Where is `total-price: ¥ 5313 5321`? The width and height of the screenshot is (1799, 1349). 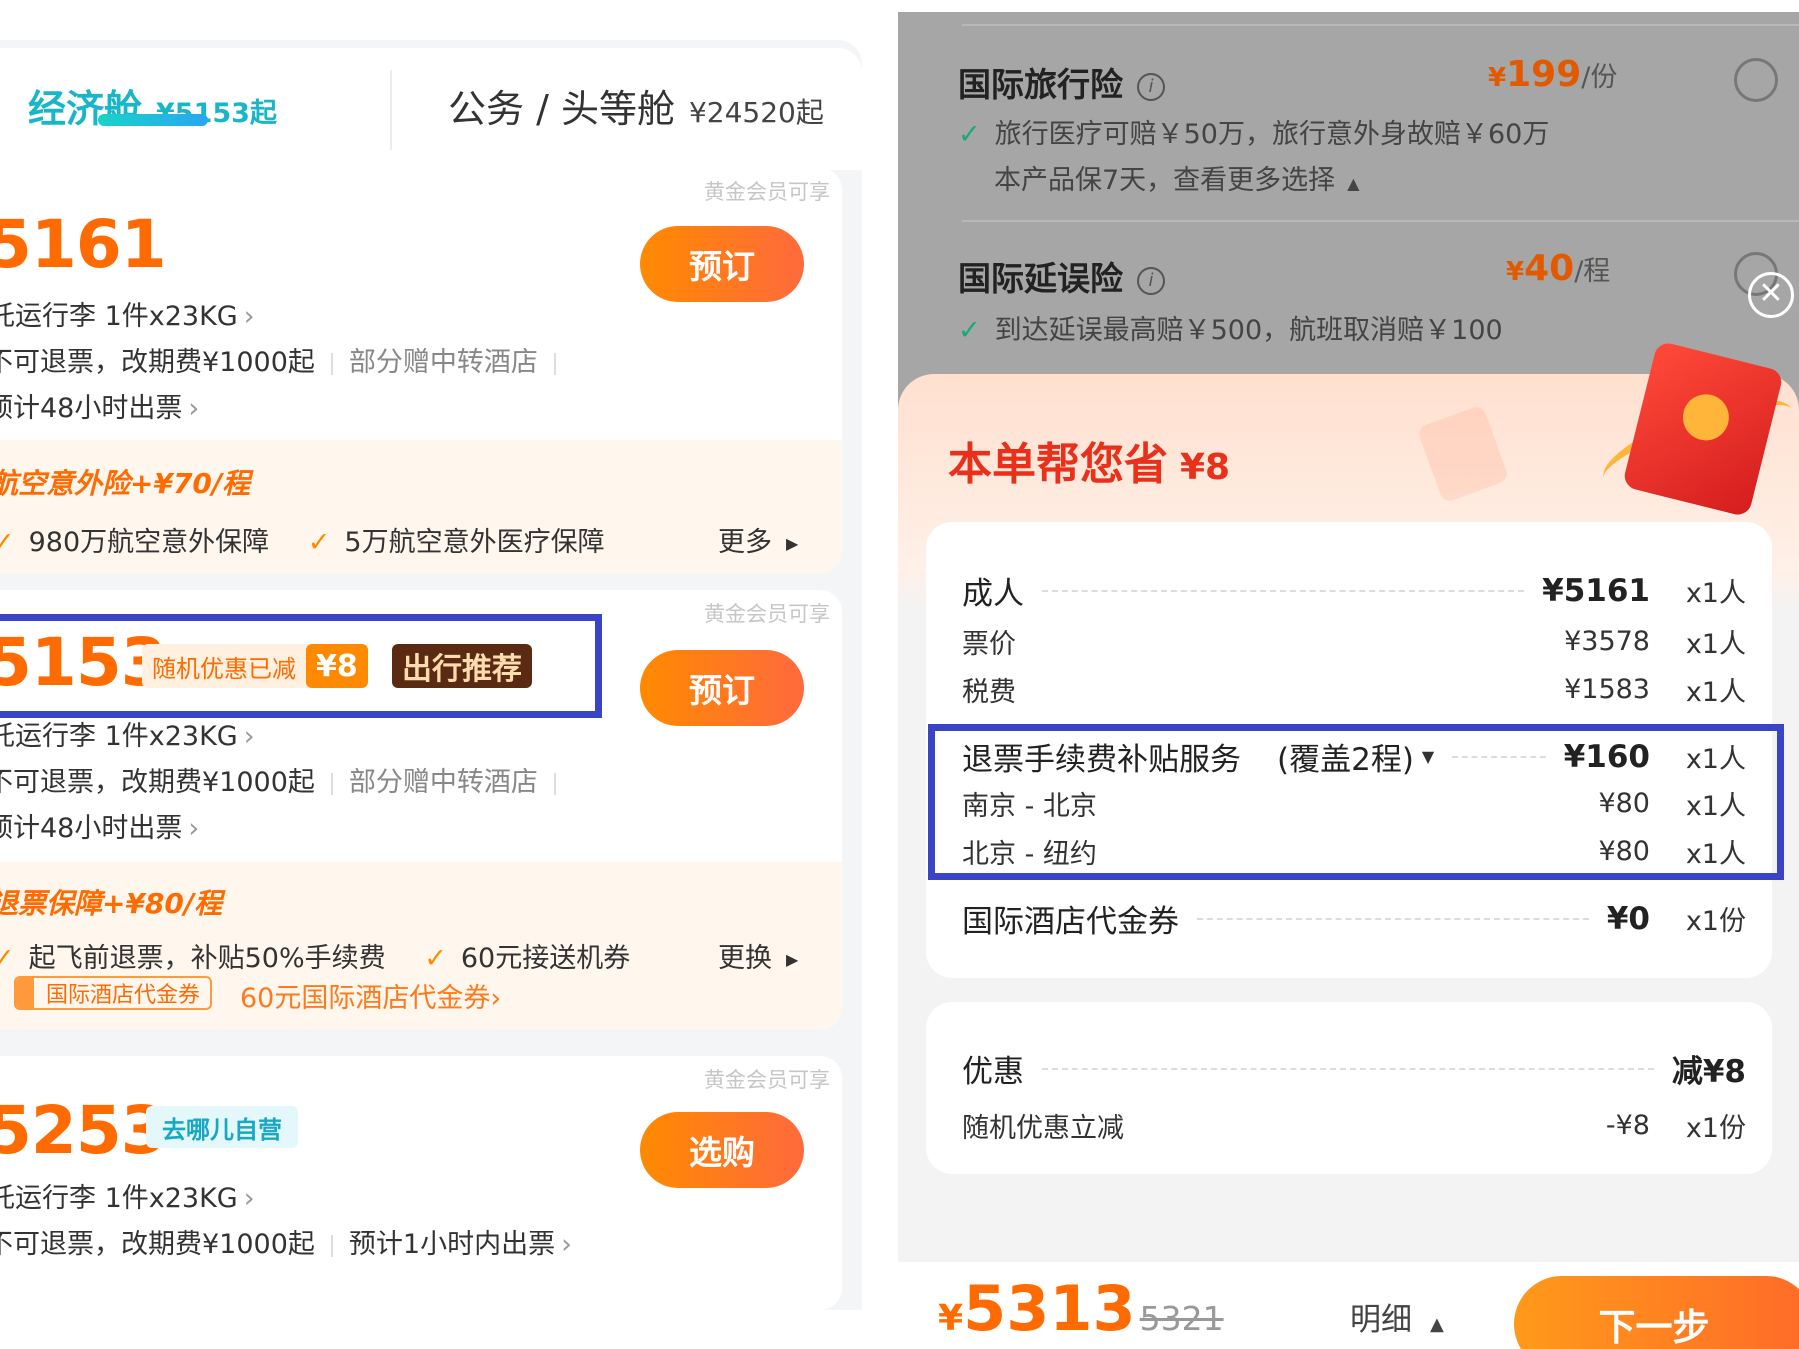
total-price: ¥ 5313 5321 is located at coordinates (1081, 1308).